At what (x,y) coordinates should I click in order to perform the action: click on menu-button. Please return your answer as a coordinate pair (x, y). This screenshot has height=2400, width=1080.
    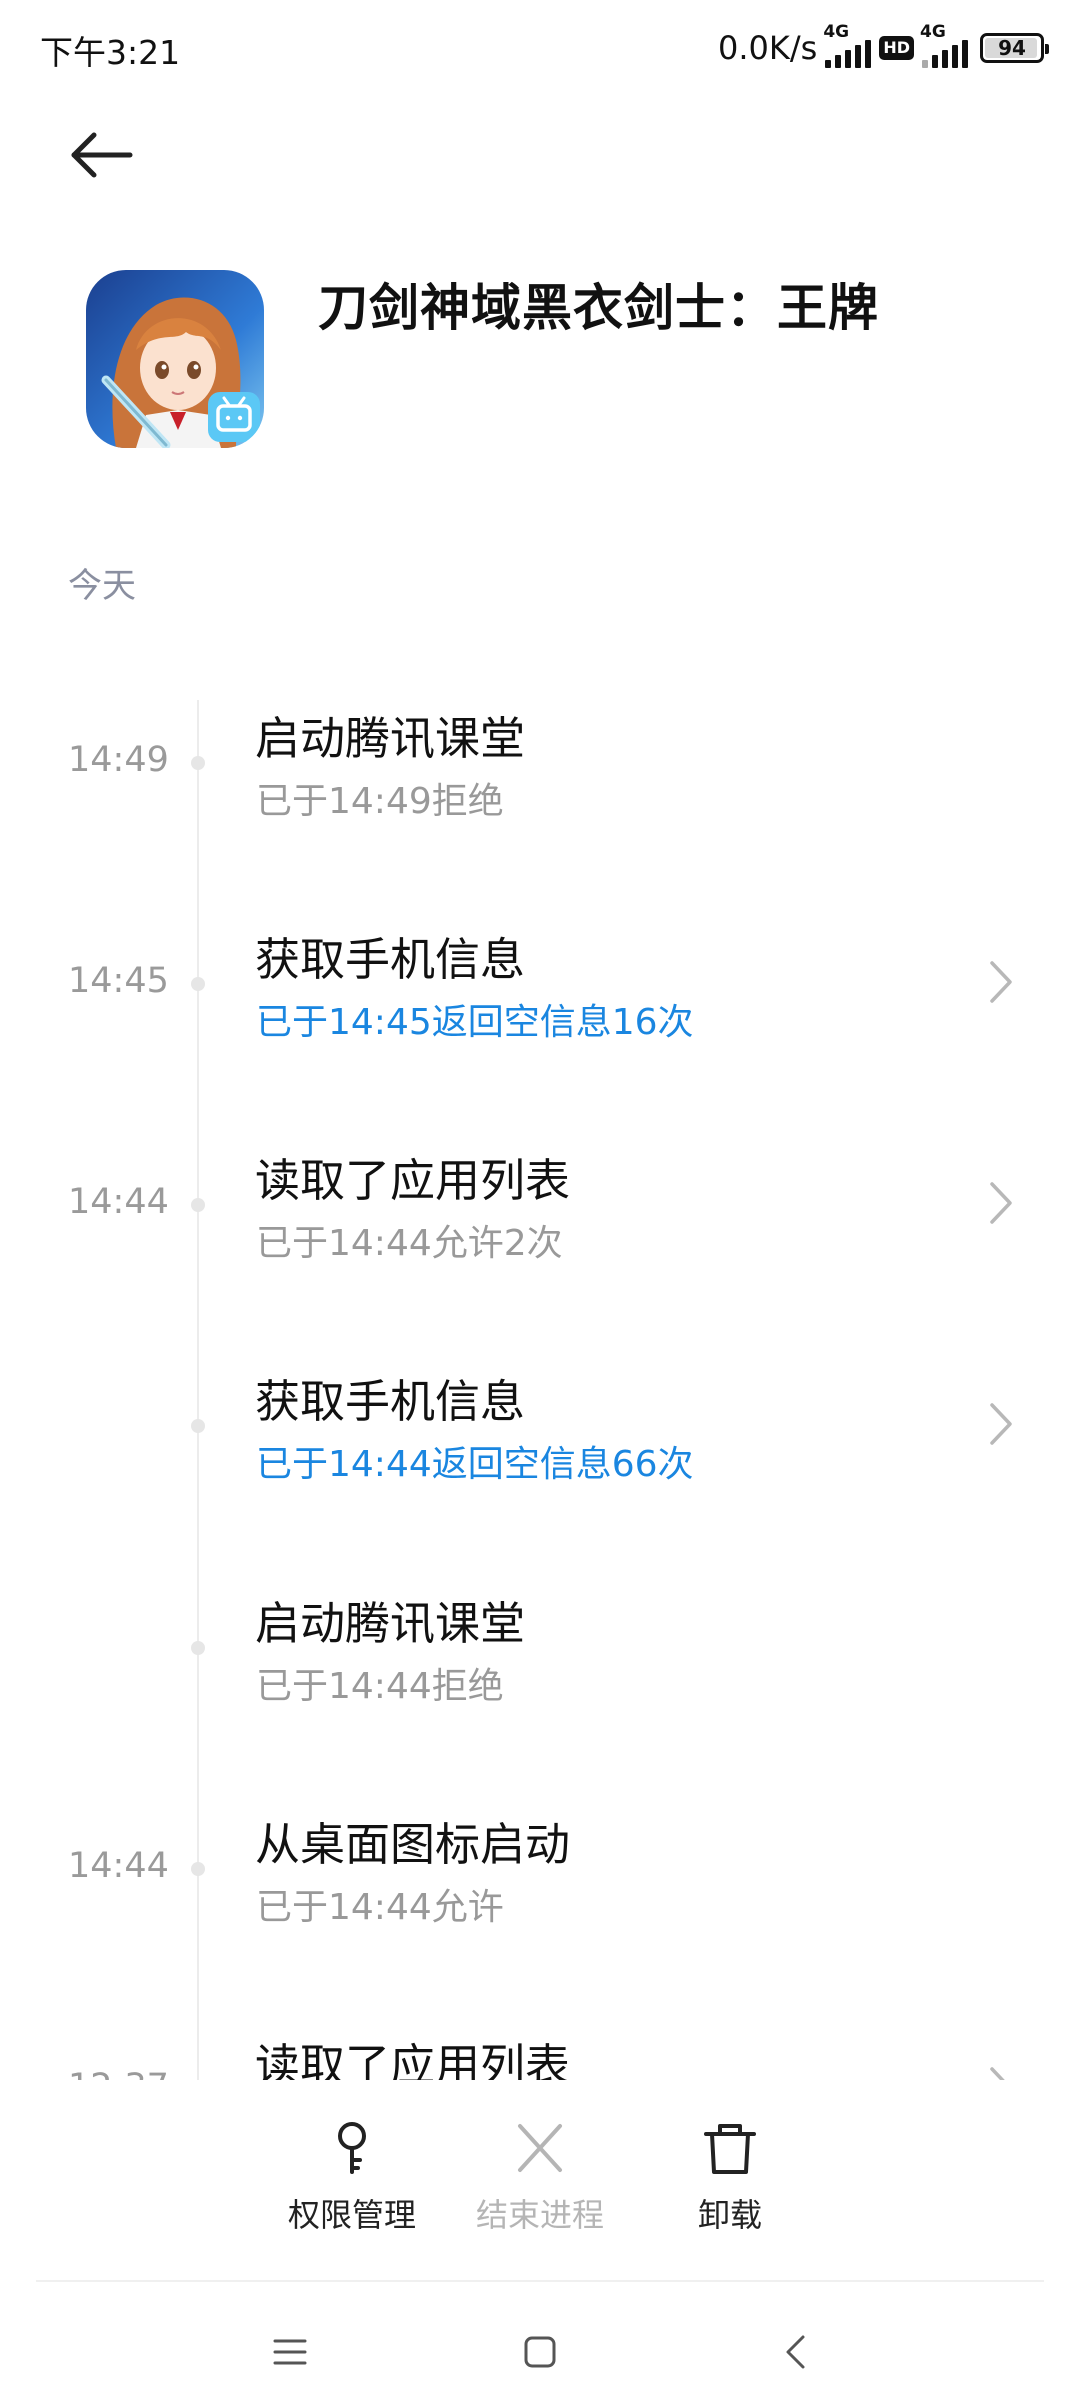
    Looking at the image, I should click on (290, 2352).